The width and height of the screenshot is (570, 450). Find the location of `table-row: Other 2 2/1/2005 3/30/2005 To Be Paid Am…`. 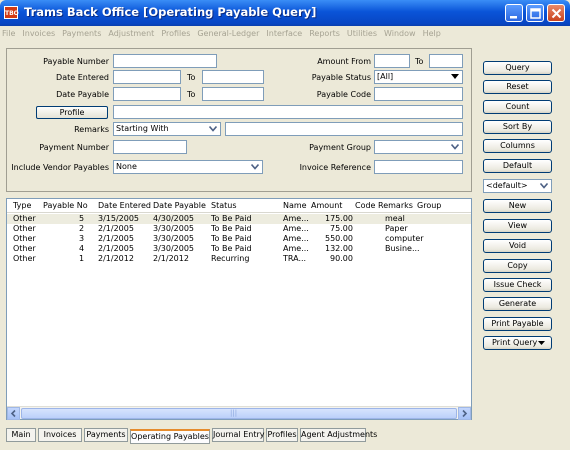

table-row: Other 2 2/1/2005 3/30/2005 To Be Paid Am… is located at coordinates (239, 229).